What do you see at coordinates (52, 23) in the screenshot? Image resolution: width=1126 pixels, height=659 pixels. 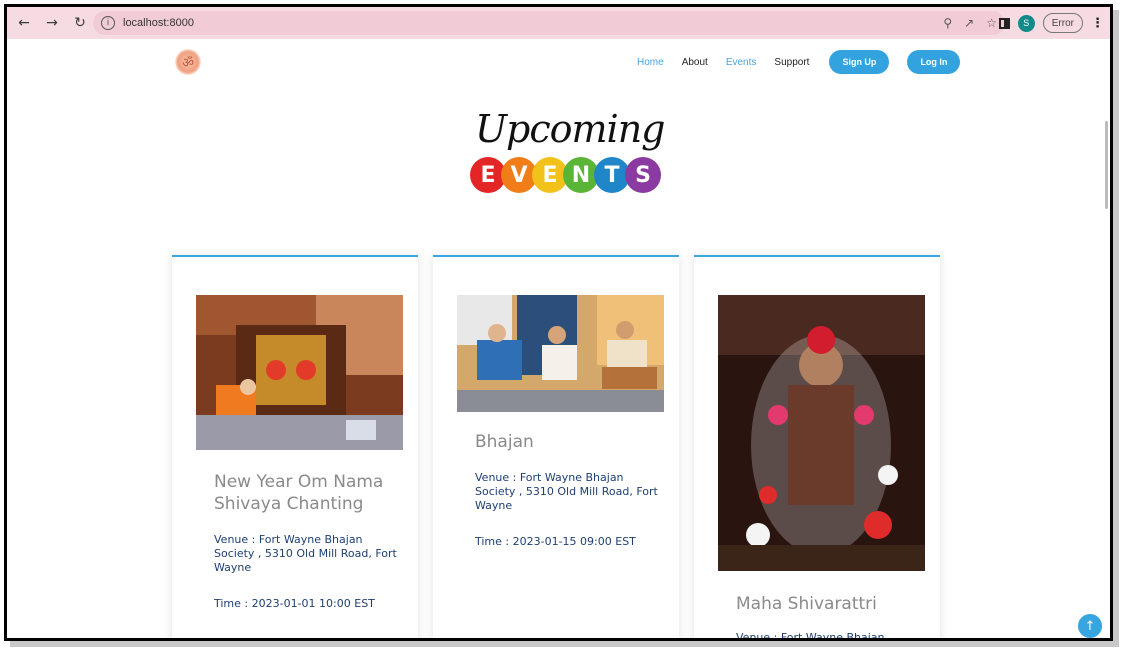 I see `forward-icon: →` at bounding box center [52, 23].